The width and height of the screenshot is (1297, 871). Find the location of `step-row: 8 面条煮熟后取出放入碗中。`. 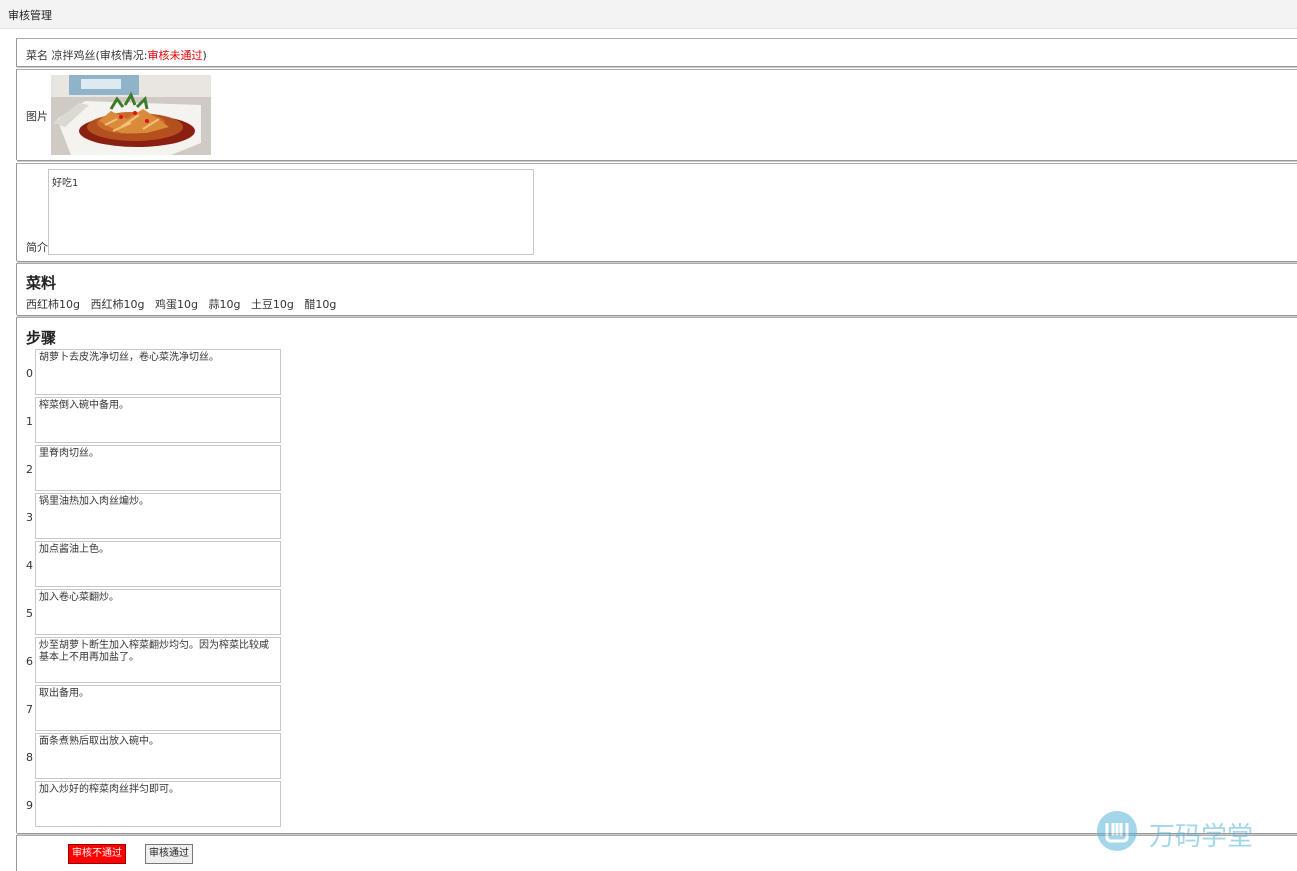

step-row: 8 面条煮熟后取出放入碗中。 is located at coordinates (156, 756).